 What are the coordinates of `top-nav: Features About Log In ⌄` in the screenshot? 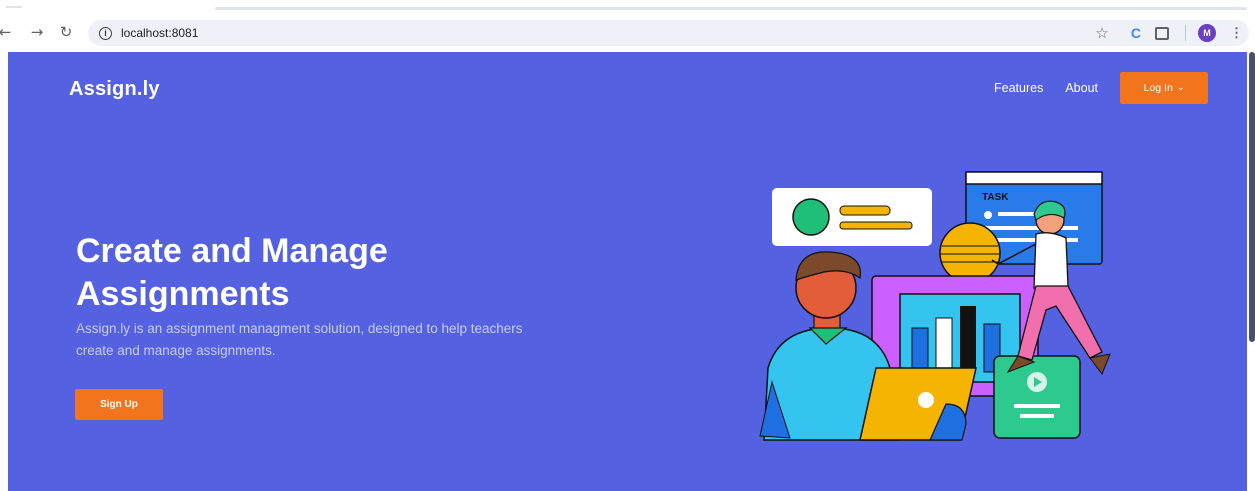 It's located at (1101, 88).